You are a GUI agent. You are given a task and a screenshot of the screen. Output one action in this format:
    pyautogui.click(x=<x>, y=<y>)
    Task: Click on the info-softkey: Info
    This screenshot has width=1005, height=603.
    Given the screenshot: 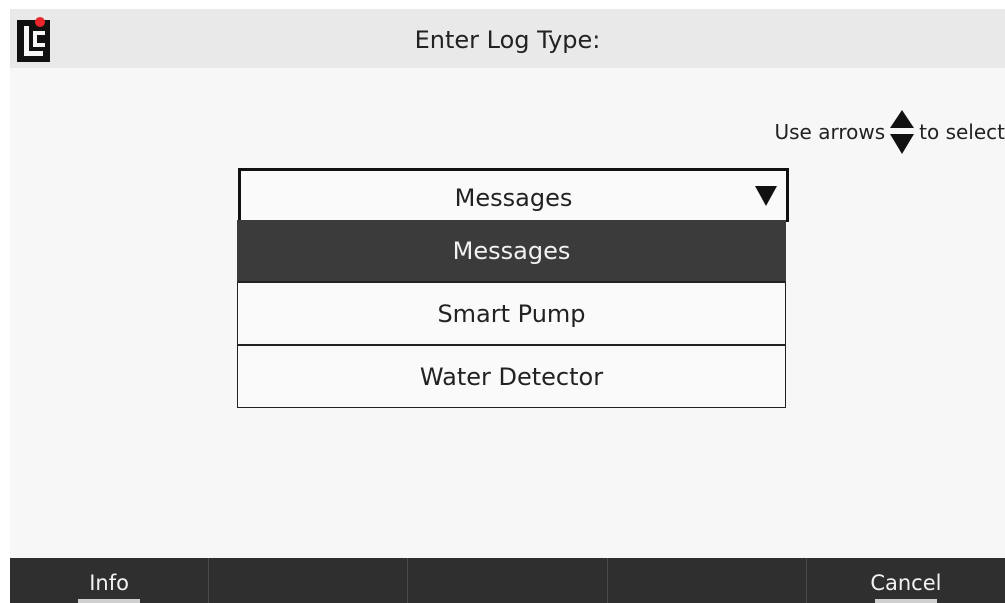 What is the action you would take?
    pyautogui.click(x=110, y=580)
    